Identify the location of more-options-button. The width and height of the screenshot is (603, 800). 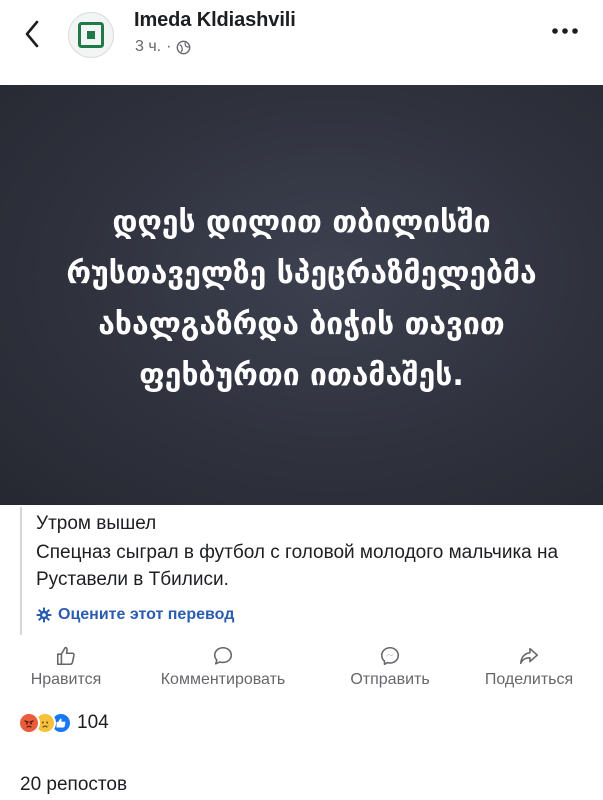
(565, 31).